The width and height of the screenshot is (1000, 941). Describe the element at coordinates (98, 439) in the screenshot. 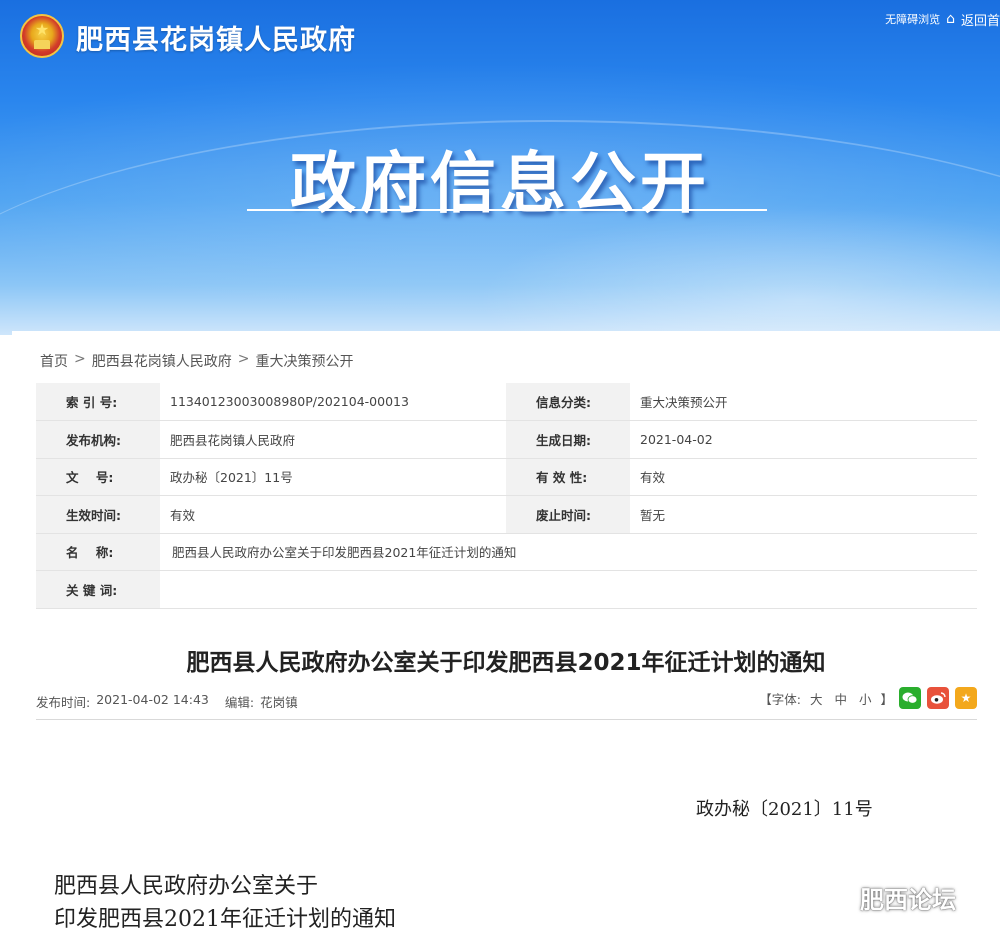

I see `publisher-label: 发布机构:` at that location.